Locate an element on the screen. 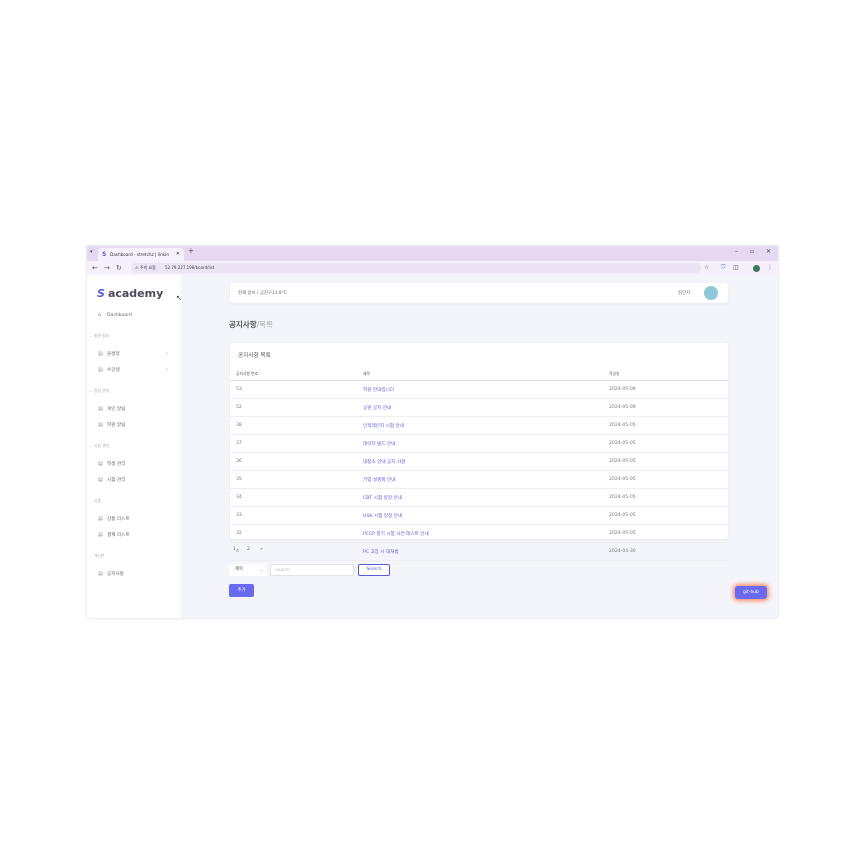 Image resolution: width=864 pixels, height=864 pixels. search-button: Search is located at coordinates (374, 570).